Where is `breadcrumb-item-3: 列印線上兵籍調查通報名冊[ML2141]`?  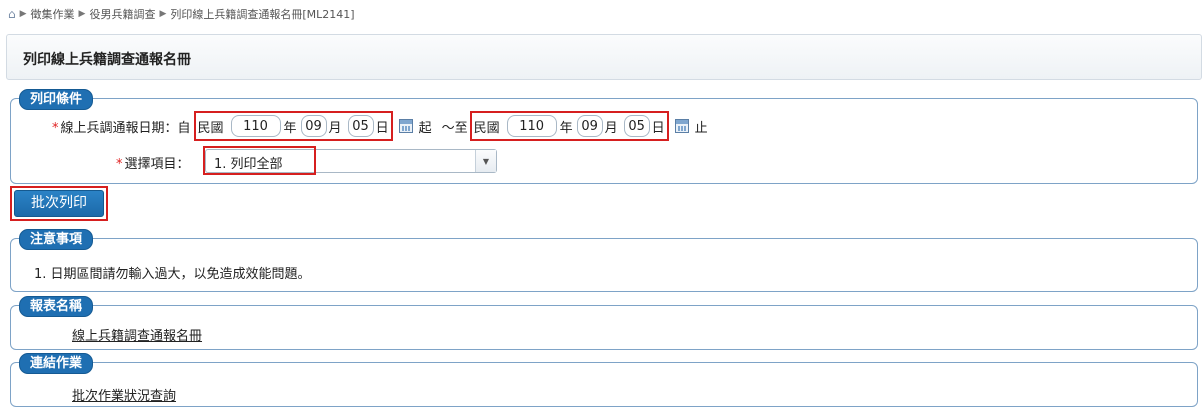 breadcrumb-item-3: 列印線上兵籍調查通報名冊[ML2141] is located at coordinates (262, 14).